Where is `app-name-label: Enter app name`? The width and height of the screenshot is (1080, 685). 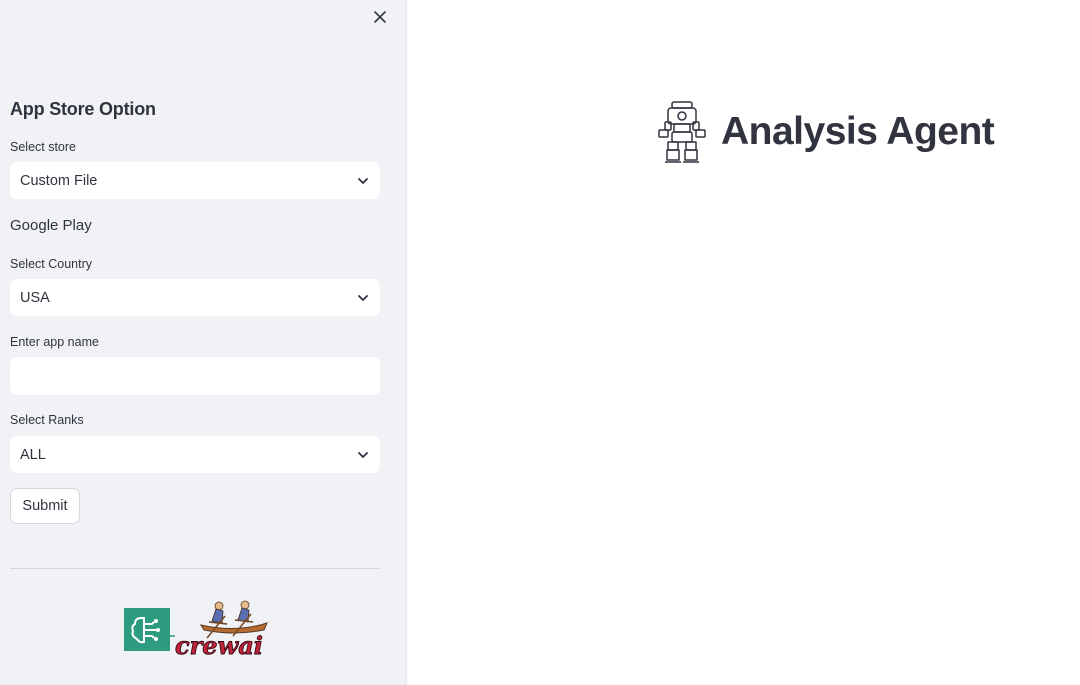
app-name-label: Enter app name is located at coordinates (54, 342).